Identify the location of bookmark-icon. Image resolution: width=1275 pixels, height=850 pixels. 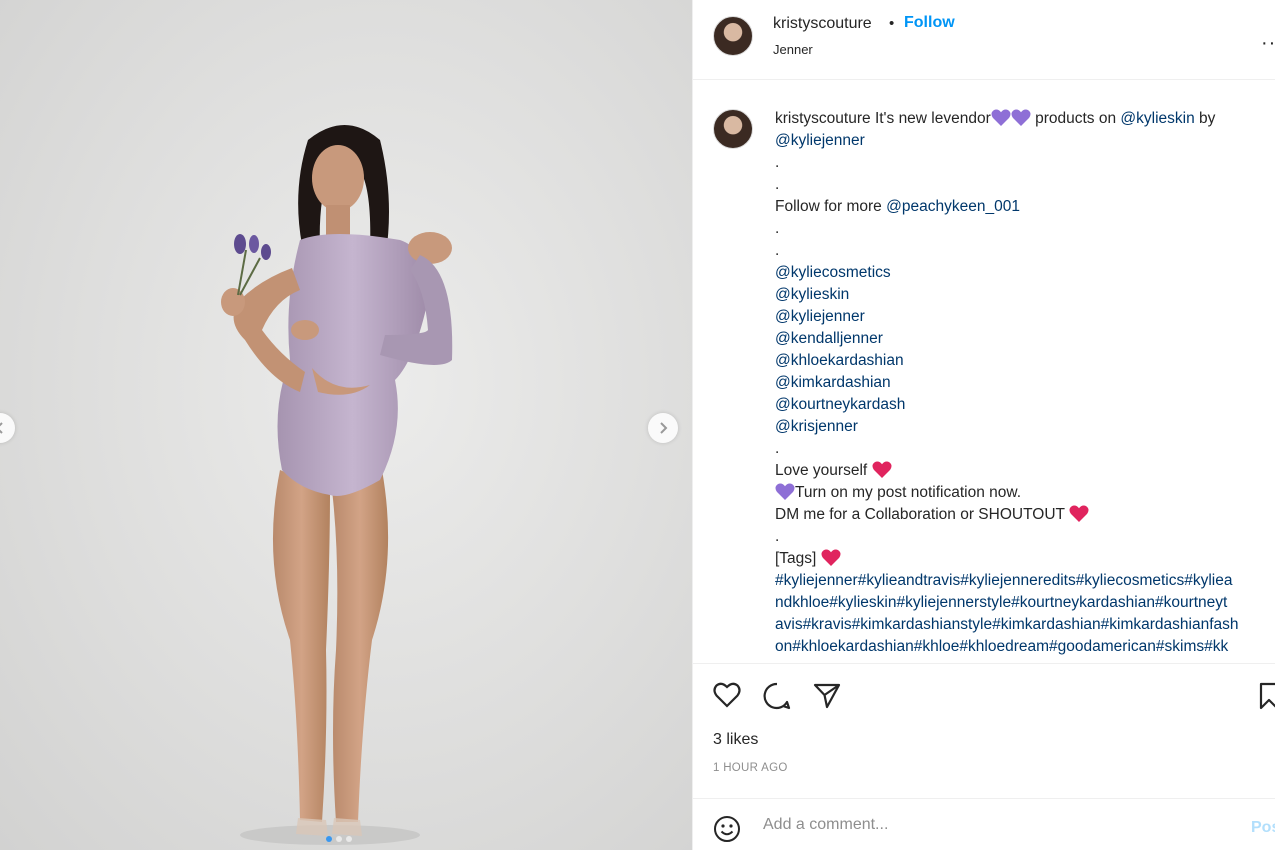
(1267, 696).